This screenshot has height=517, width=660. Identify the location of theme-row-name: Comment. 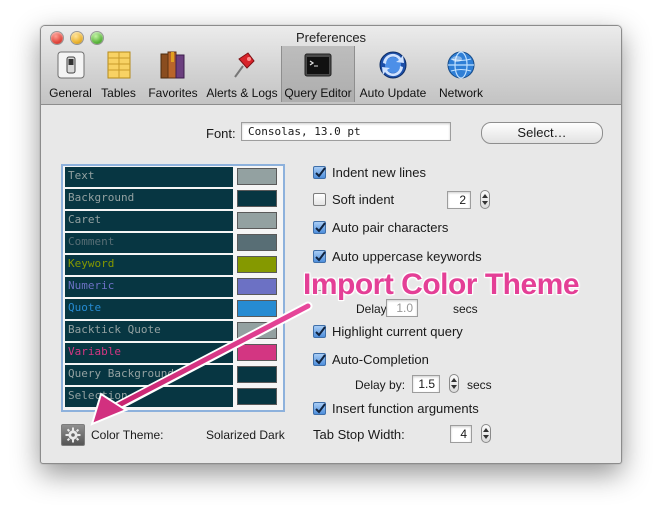
(149, 243).